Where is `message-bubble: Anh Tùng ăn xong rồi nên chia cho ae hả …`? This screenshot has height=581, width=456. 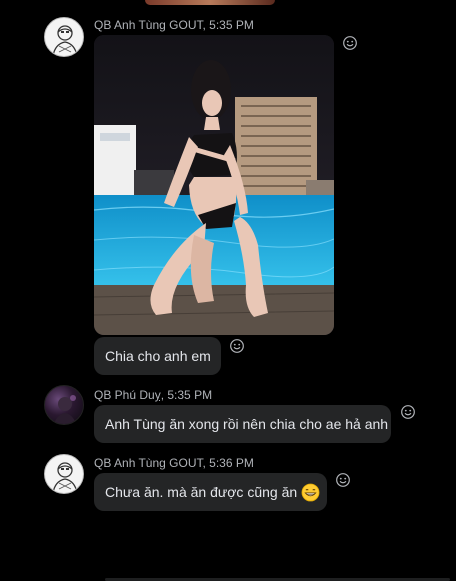 message-bubble: Anh Tùng ăn xong rồi nên chia cho ae hả … is located at coordinates (242, 424).